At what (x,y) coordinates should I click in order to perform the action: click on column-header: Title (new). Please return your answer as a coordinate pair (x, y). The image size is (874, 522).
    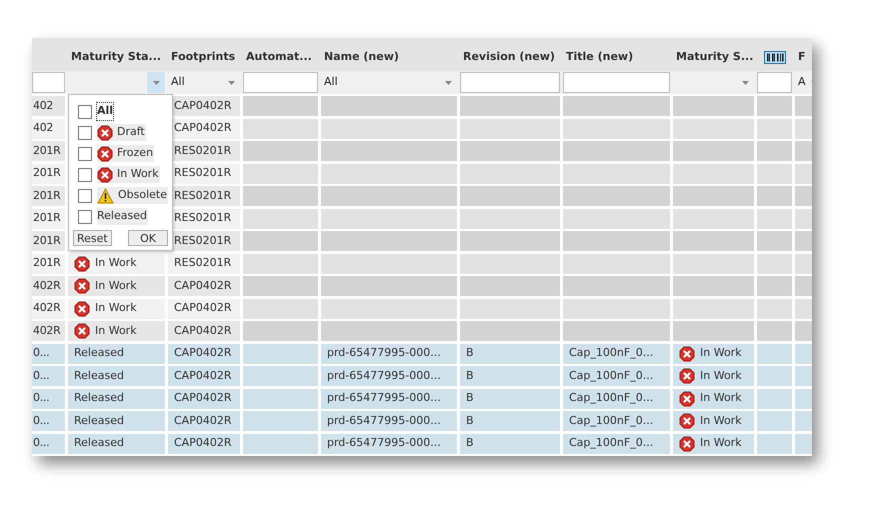
    Looking at the image, I should click on (600, 57).